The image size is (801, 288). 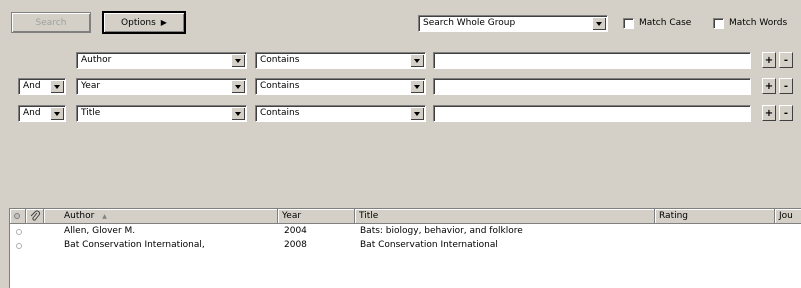 What do you see at coordinates (161, 113) in the screenshot?
I see `criteria-field-select-3: Title` at bounding box center [161, 113].